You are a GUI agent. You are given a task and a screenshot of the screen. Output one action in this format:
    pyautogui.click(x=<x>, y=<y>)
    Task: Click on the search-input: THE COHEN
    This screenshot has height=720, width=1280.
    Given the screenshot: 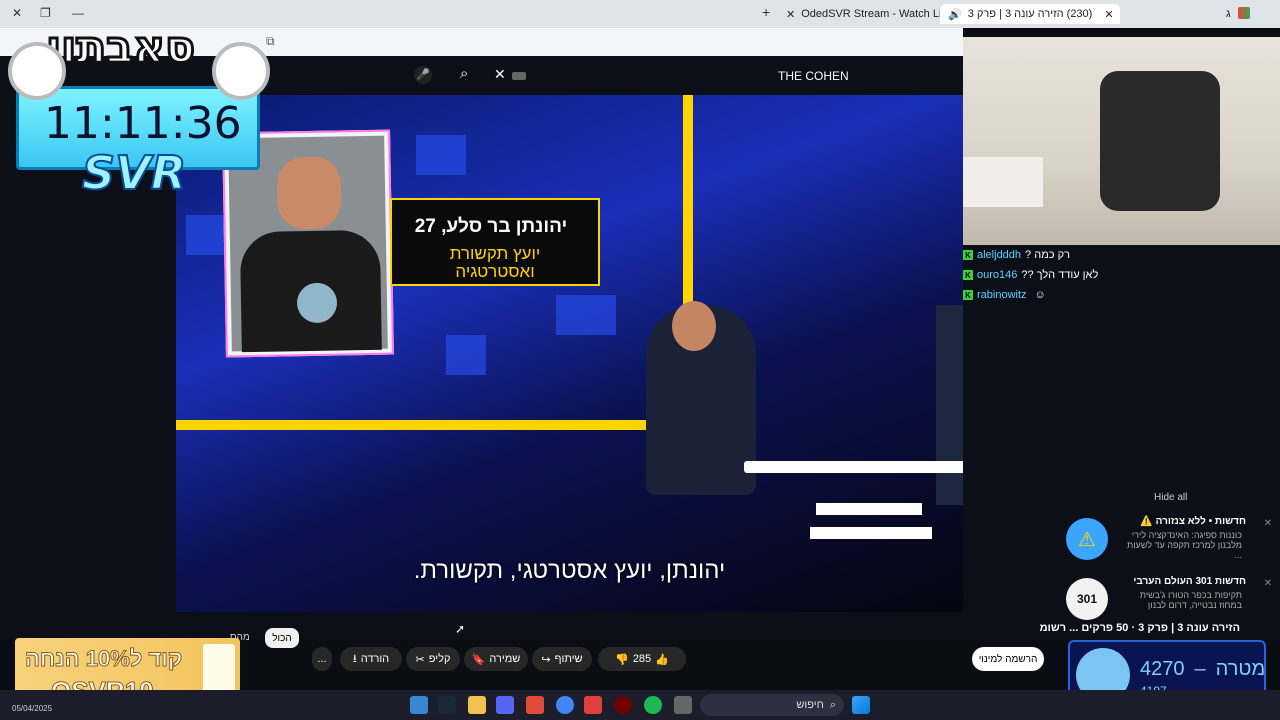 What is the action you would take?
    pyautogui.click(x=813, y=76)
    